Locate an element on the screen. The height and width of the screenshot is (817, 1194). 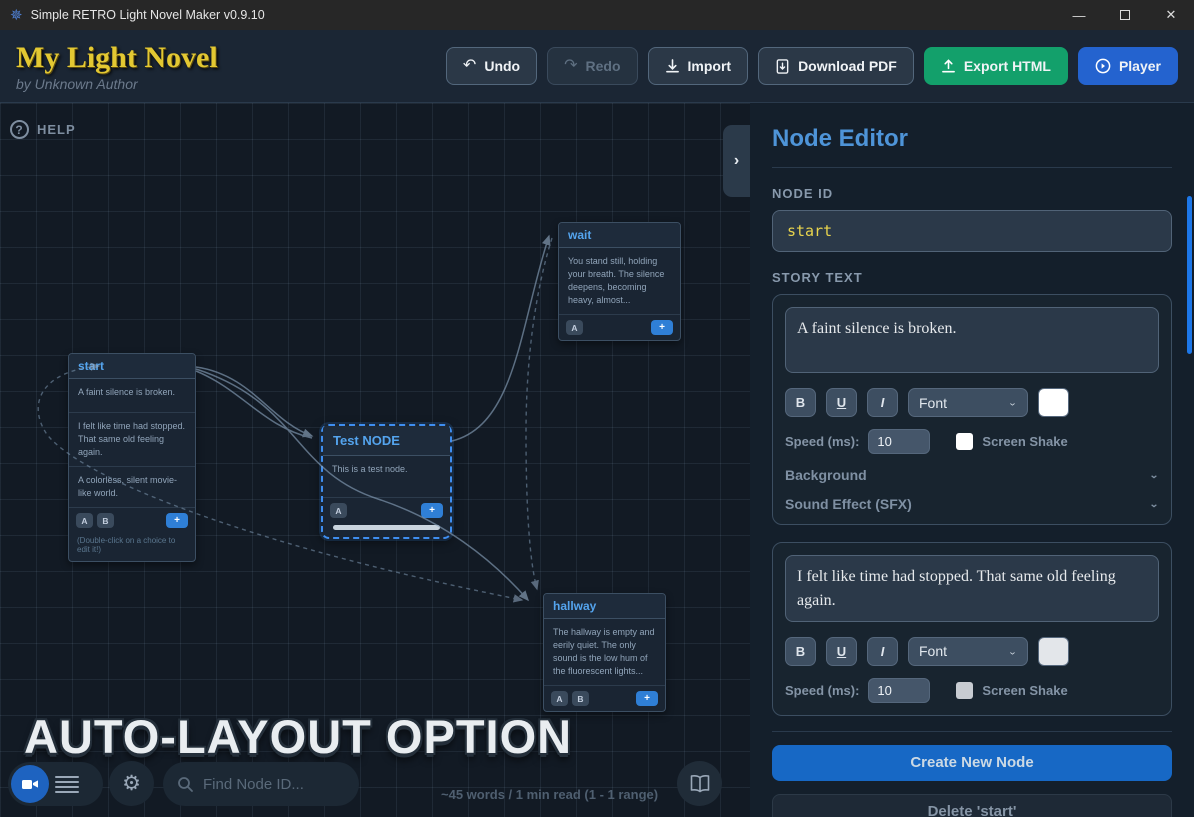
maximize-button is located at coordinates (1125, 15).